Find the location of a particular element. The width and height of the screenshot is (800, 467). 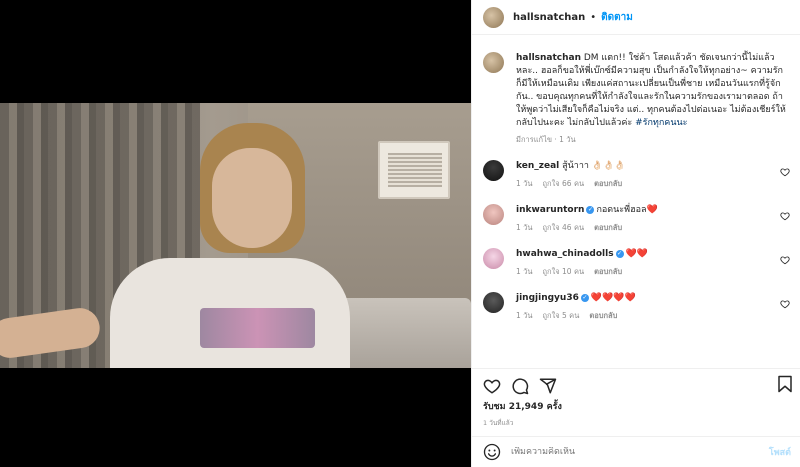

add-comment-bar: โพสต์ is located at coordinates (636, 451).